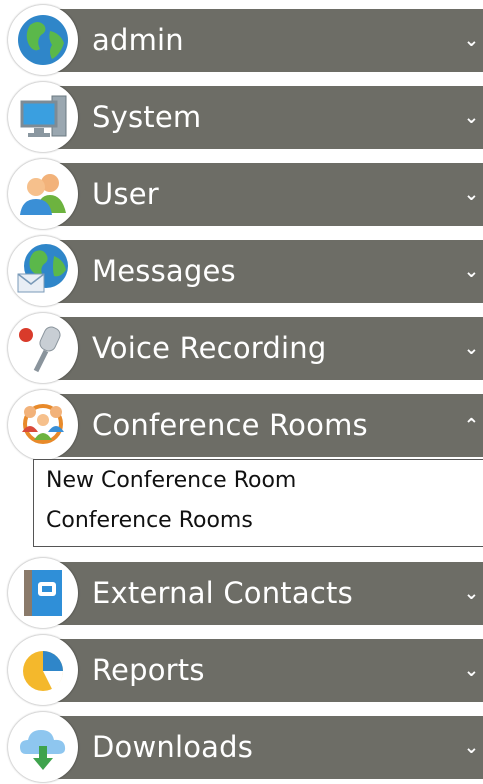 This screenshot has width=483, height=784. What do you see at coordinates (471, 425) in the screenshot?
I see `chevron-up-icon: ⌃` at bounding box center [471, 425].